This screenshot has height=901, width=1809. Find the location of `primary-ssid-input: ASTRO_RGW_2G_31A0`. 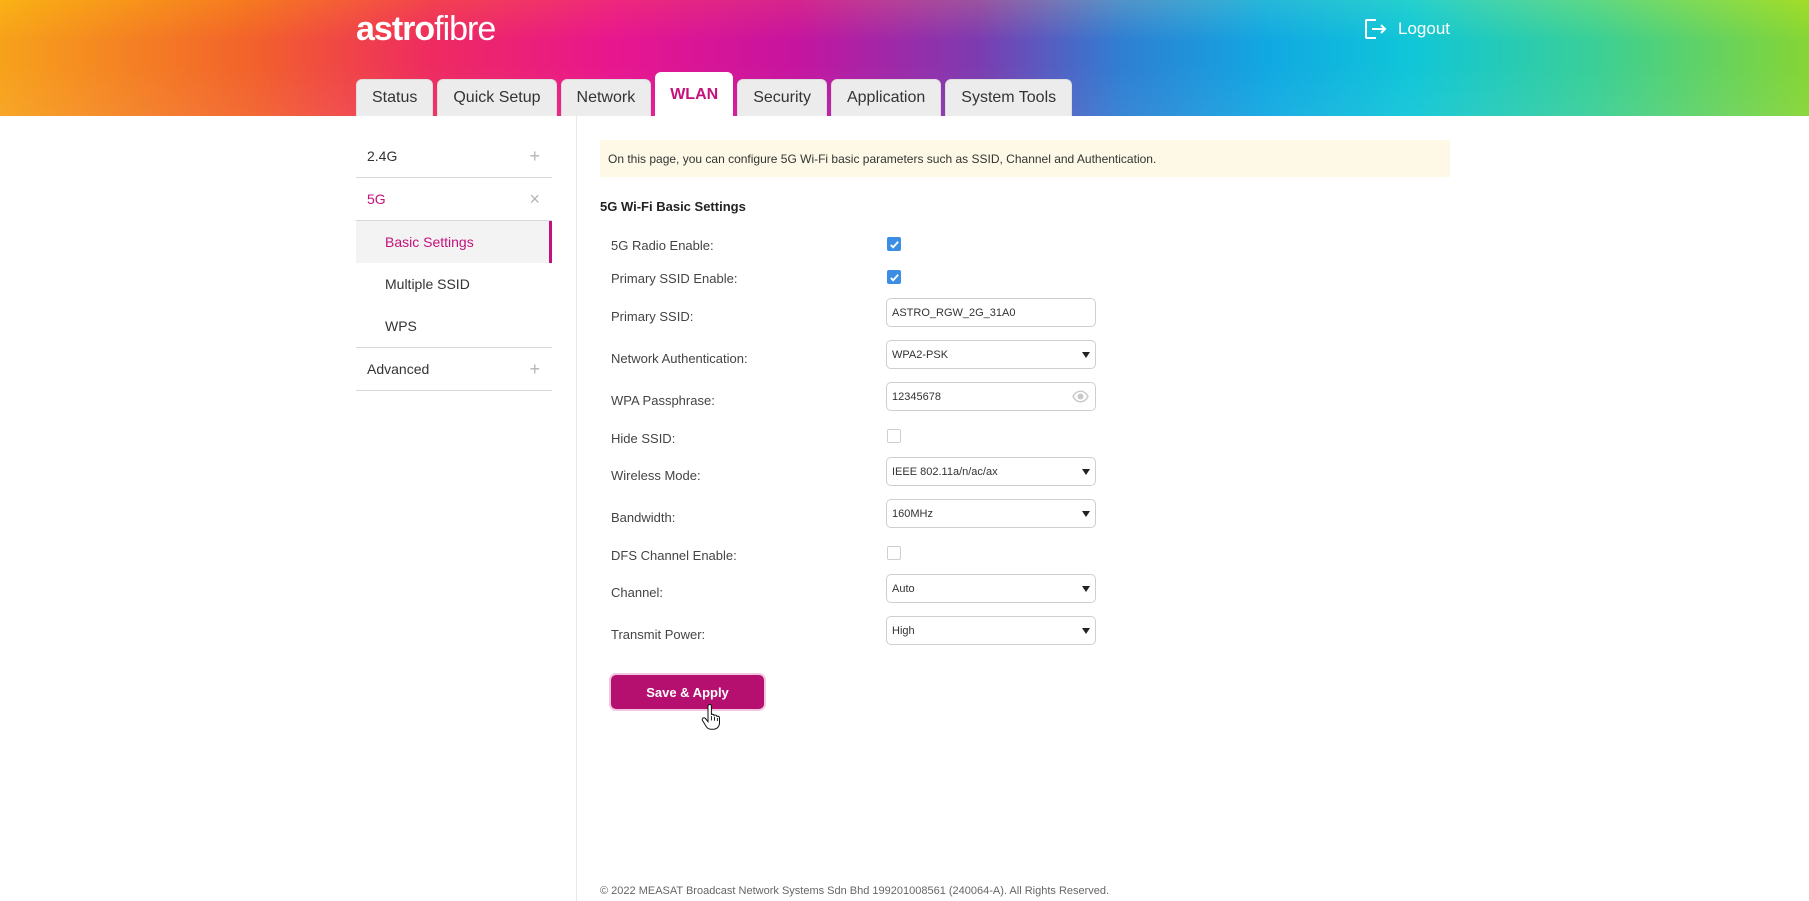

primary-ssid-input: ASTRO_RGW_2G_31A0 is located at coordinates (991, 312).